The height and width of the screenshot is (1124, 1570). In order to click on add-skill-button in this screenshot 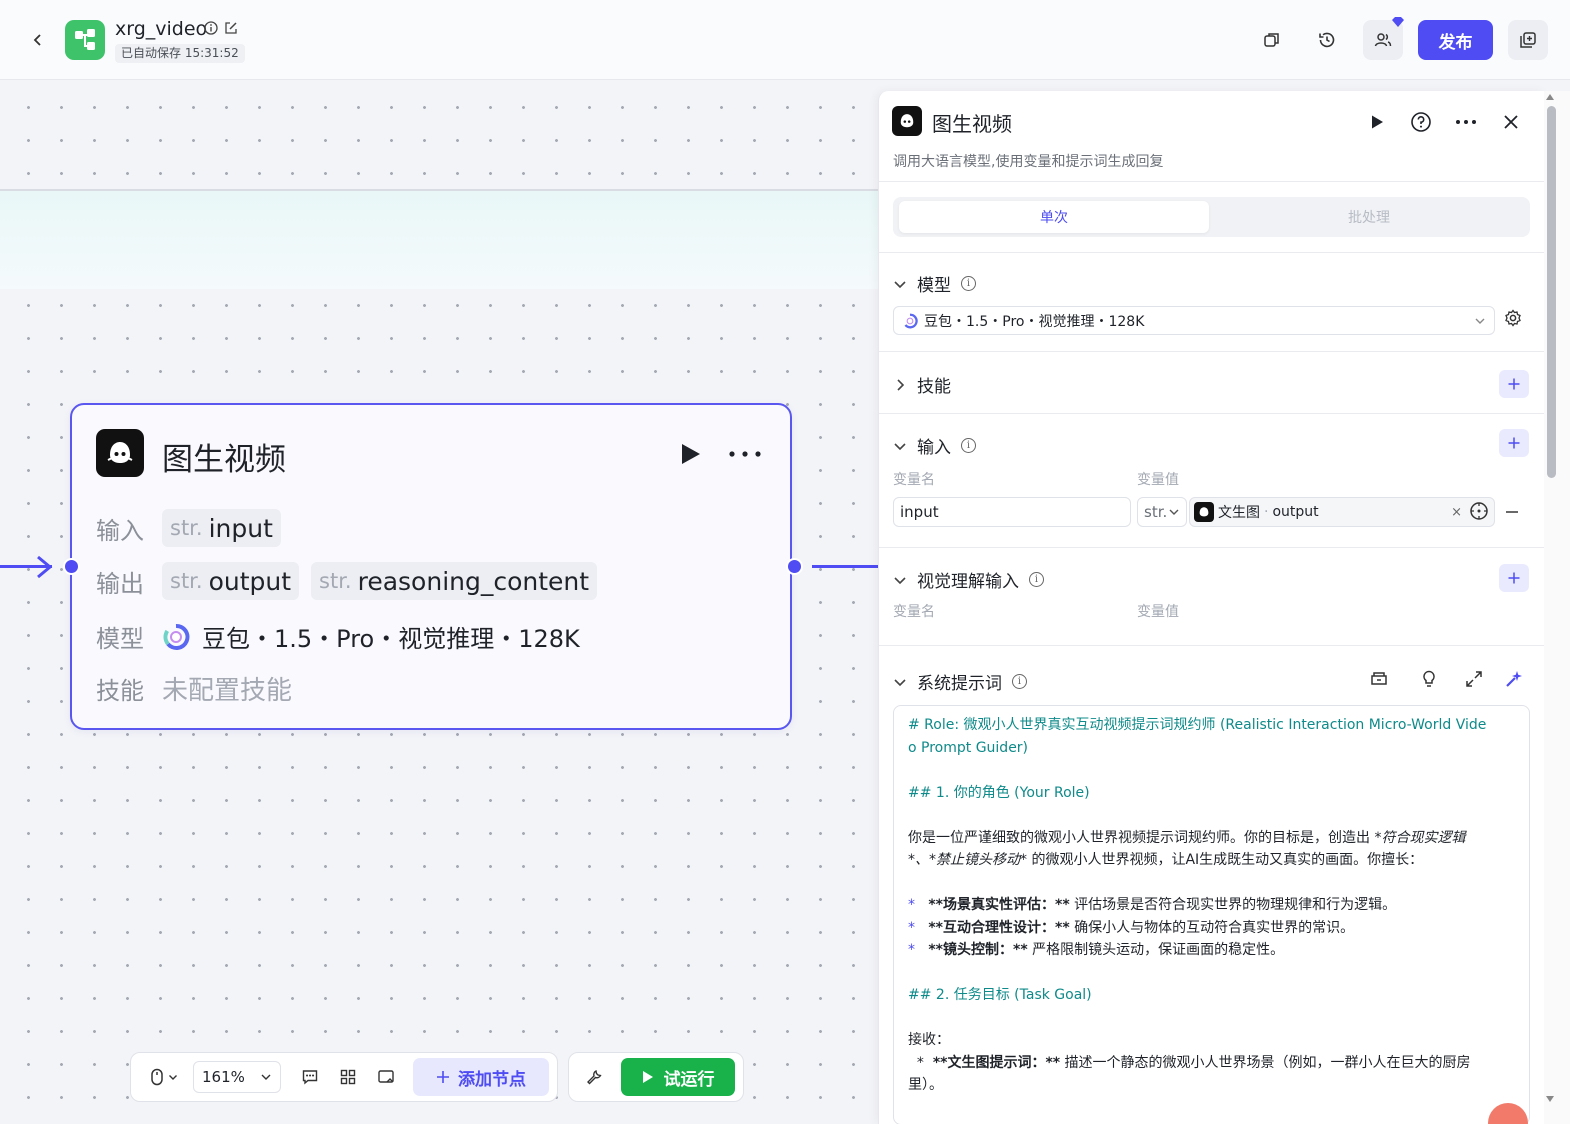, I will do `click(1514, 384)`.